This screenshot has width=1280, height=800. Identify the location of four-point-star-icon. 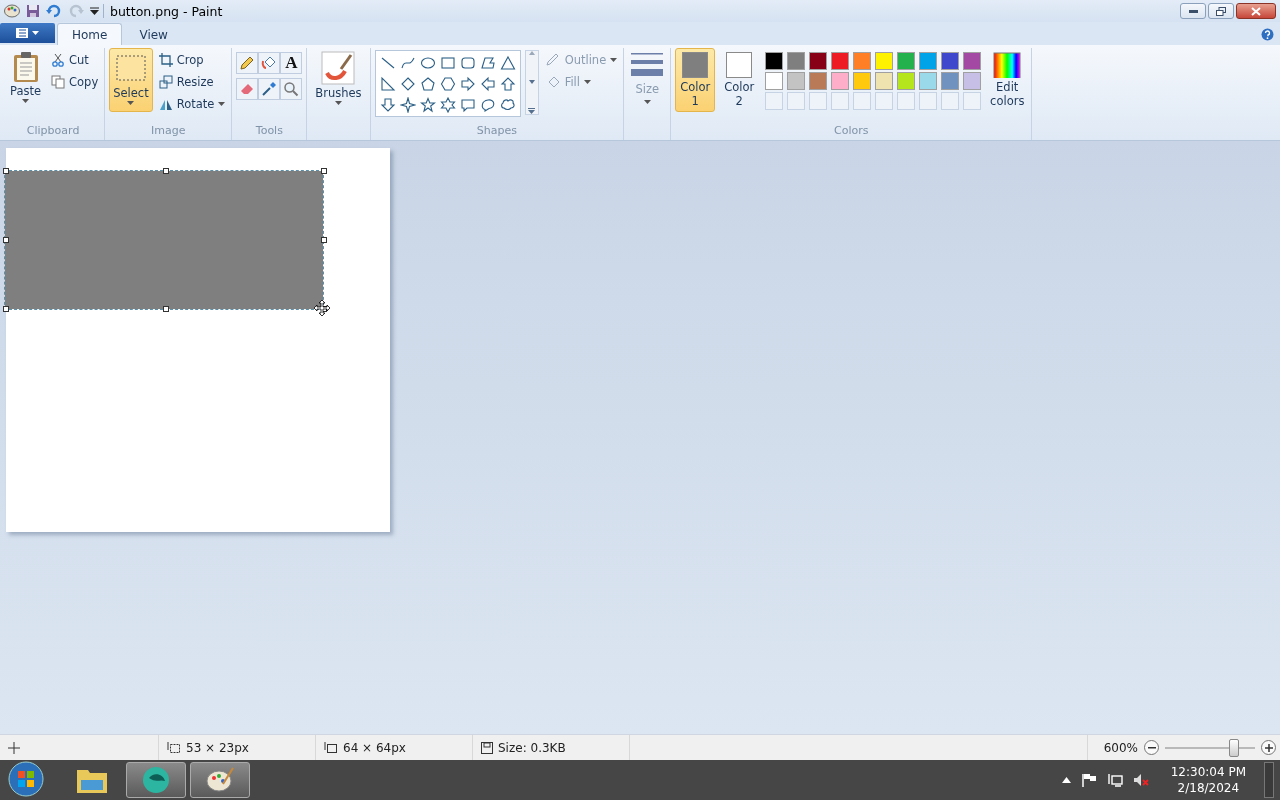
(407, 104).